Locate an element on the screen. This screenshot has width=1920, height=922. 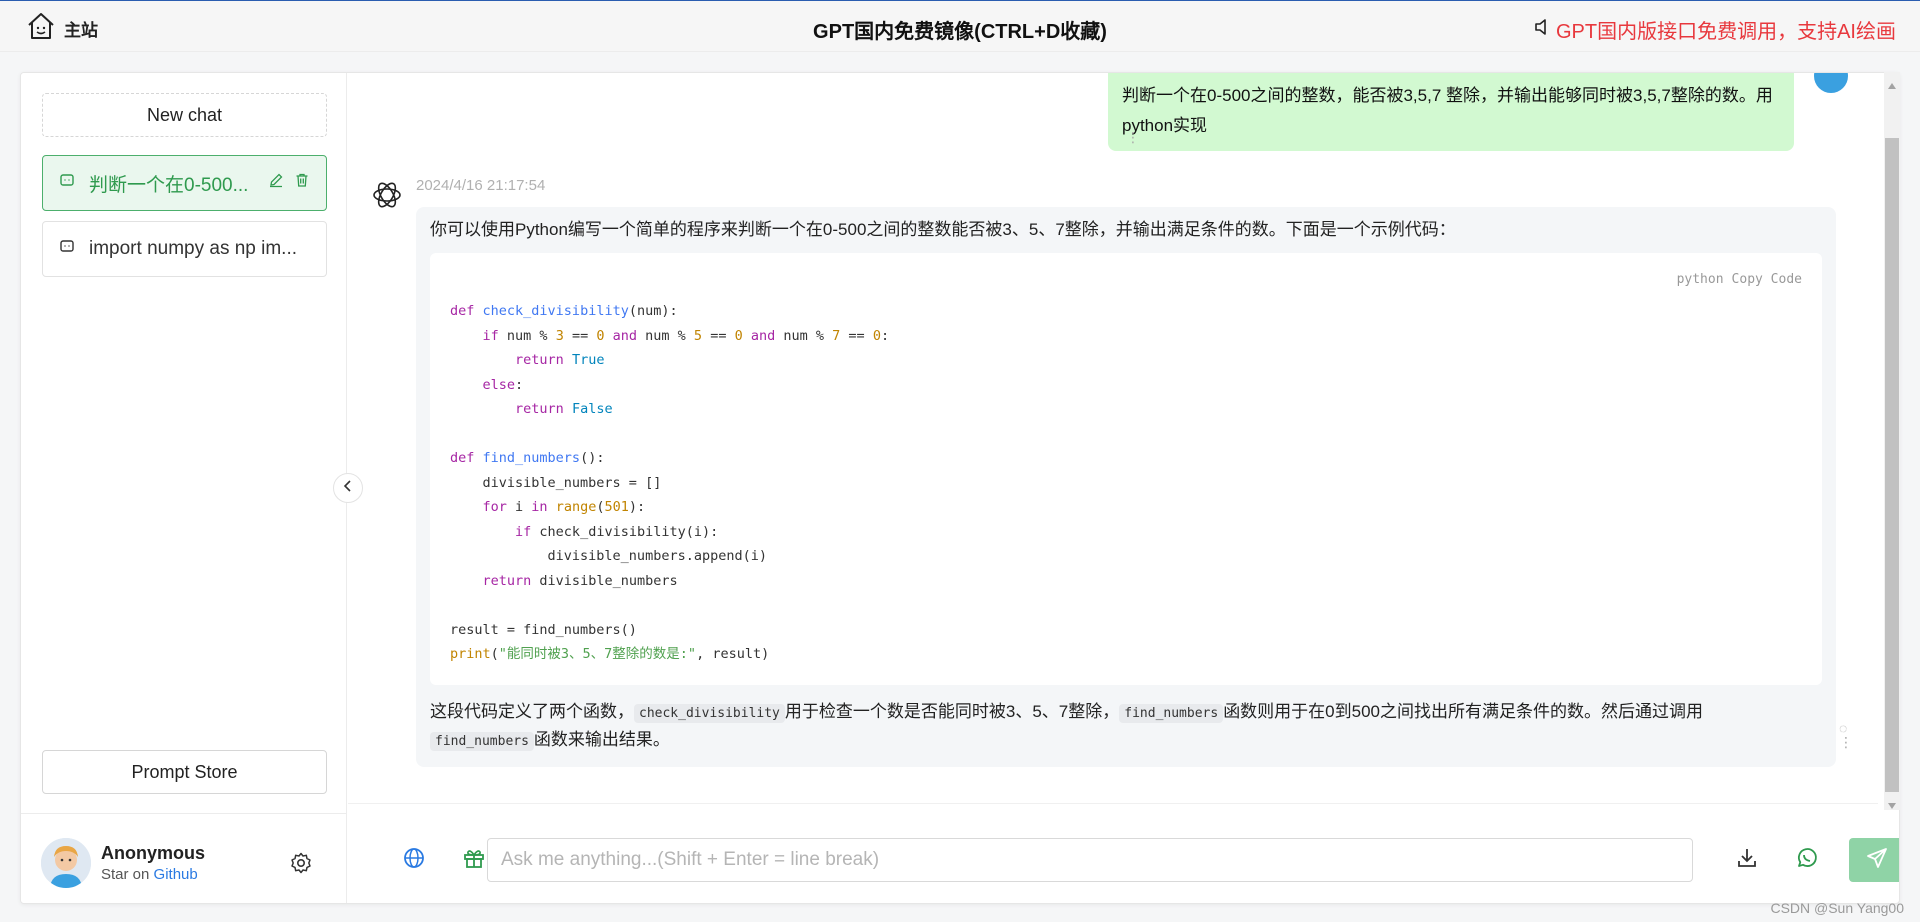
user-area: Anonymous Star on Github is located at coordinates (184, 858).